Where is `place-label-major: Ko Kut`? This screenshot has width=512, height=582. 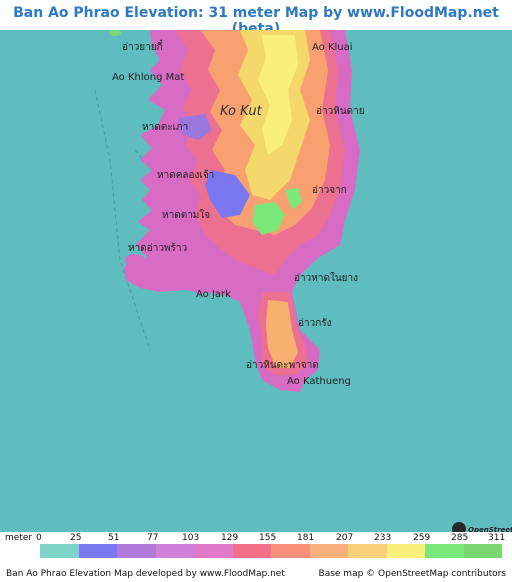
place-label-major: Ko Kut is located at coordinates (241, 111).